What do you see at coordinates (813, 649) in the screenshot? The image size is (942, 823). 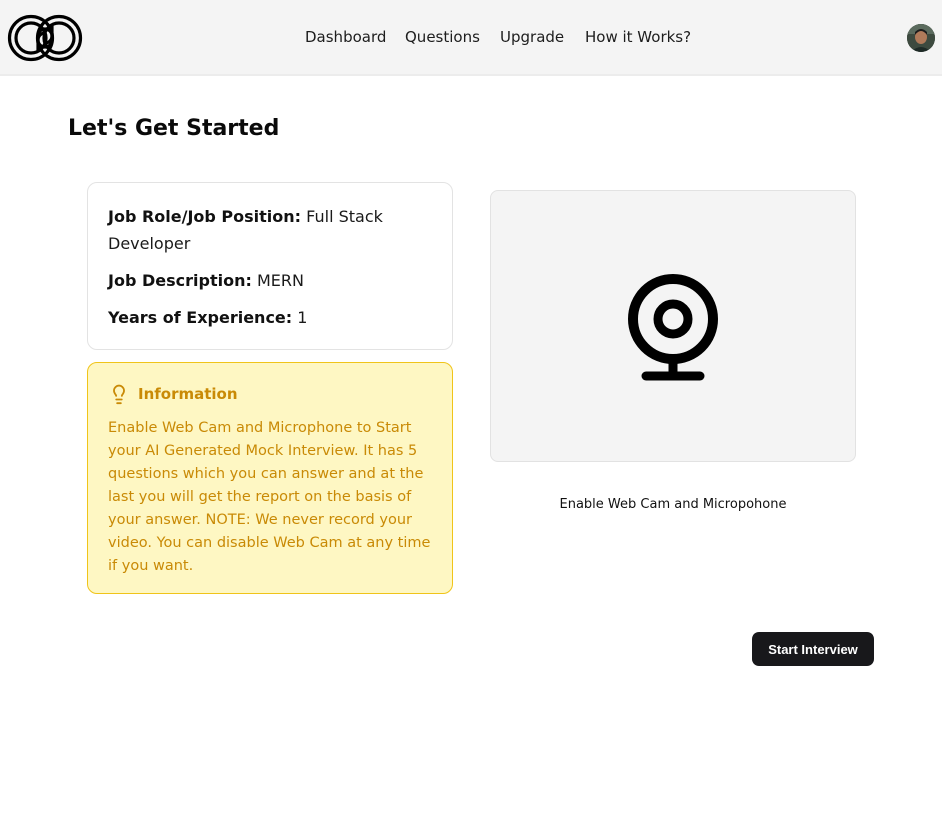 I see `start-interview-button: Start Interview` at bounding box center [813, 649].